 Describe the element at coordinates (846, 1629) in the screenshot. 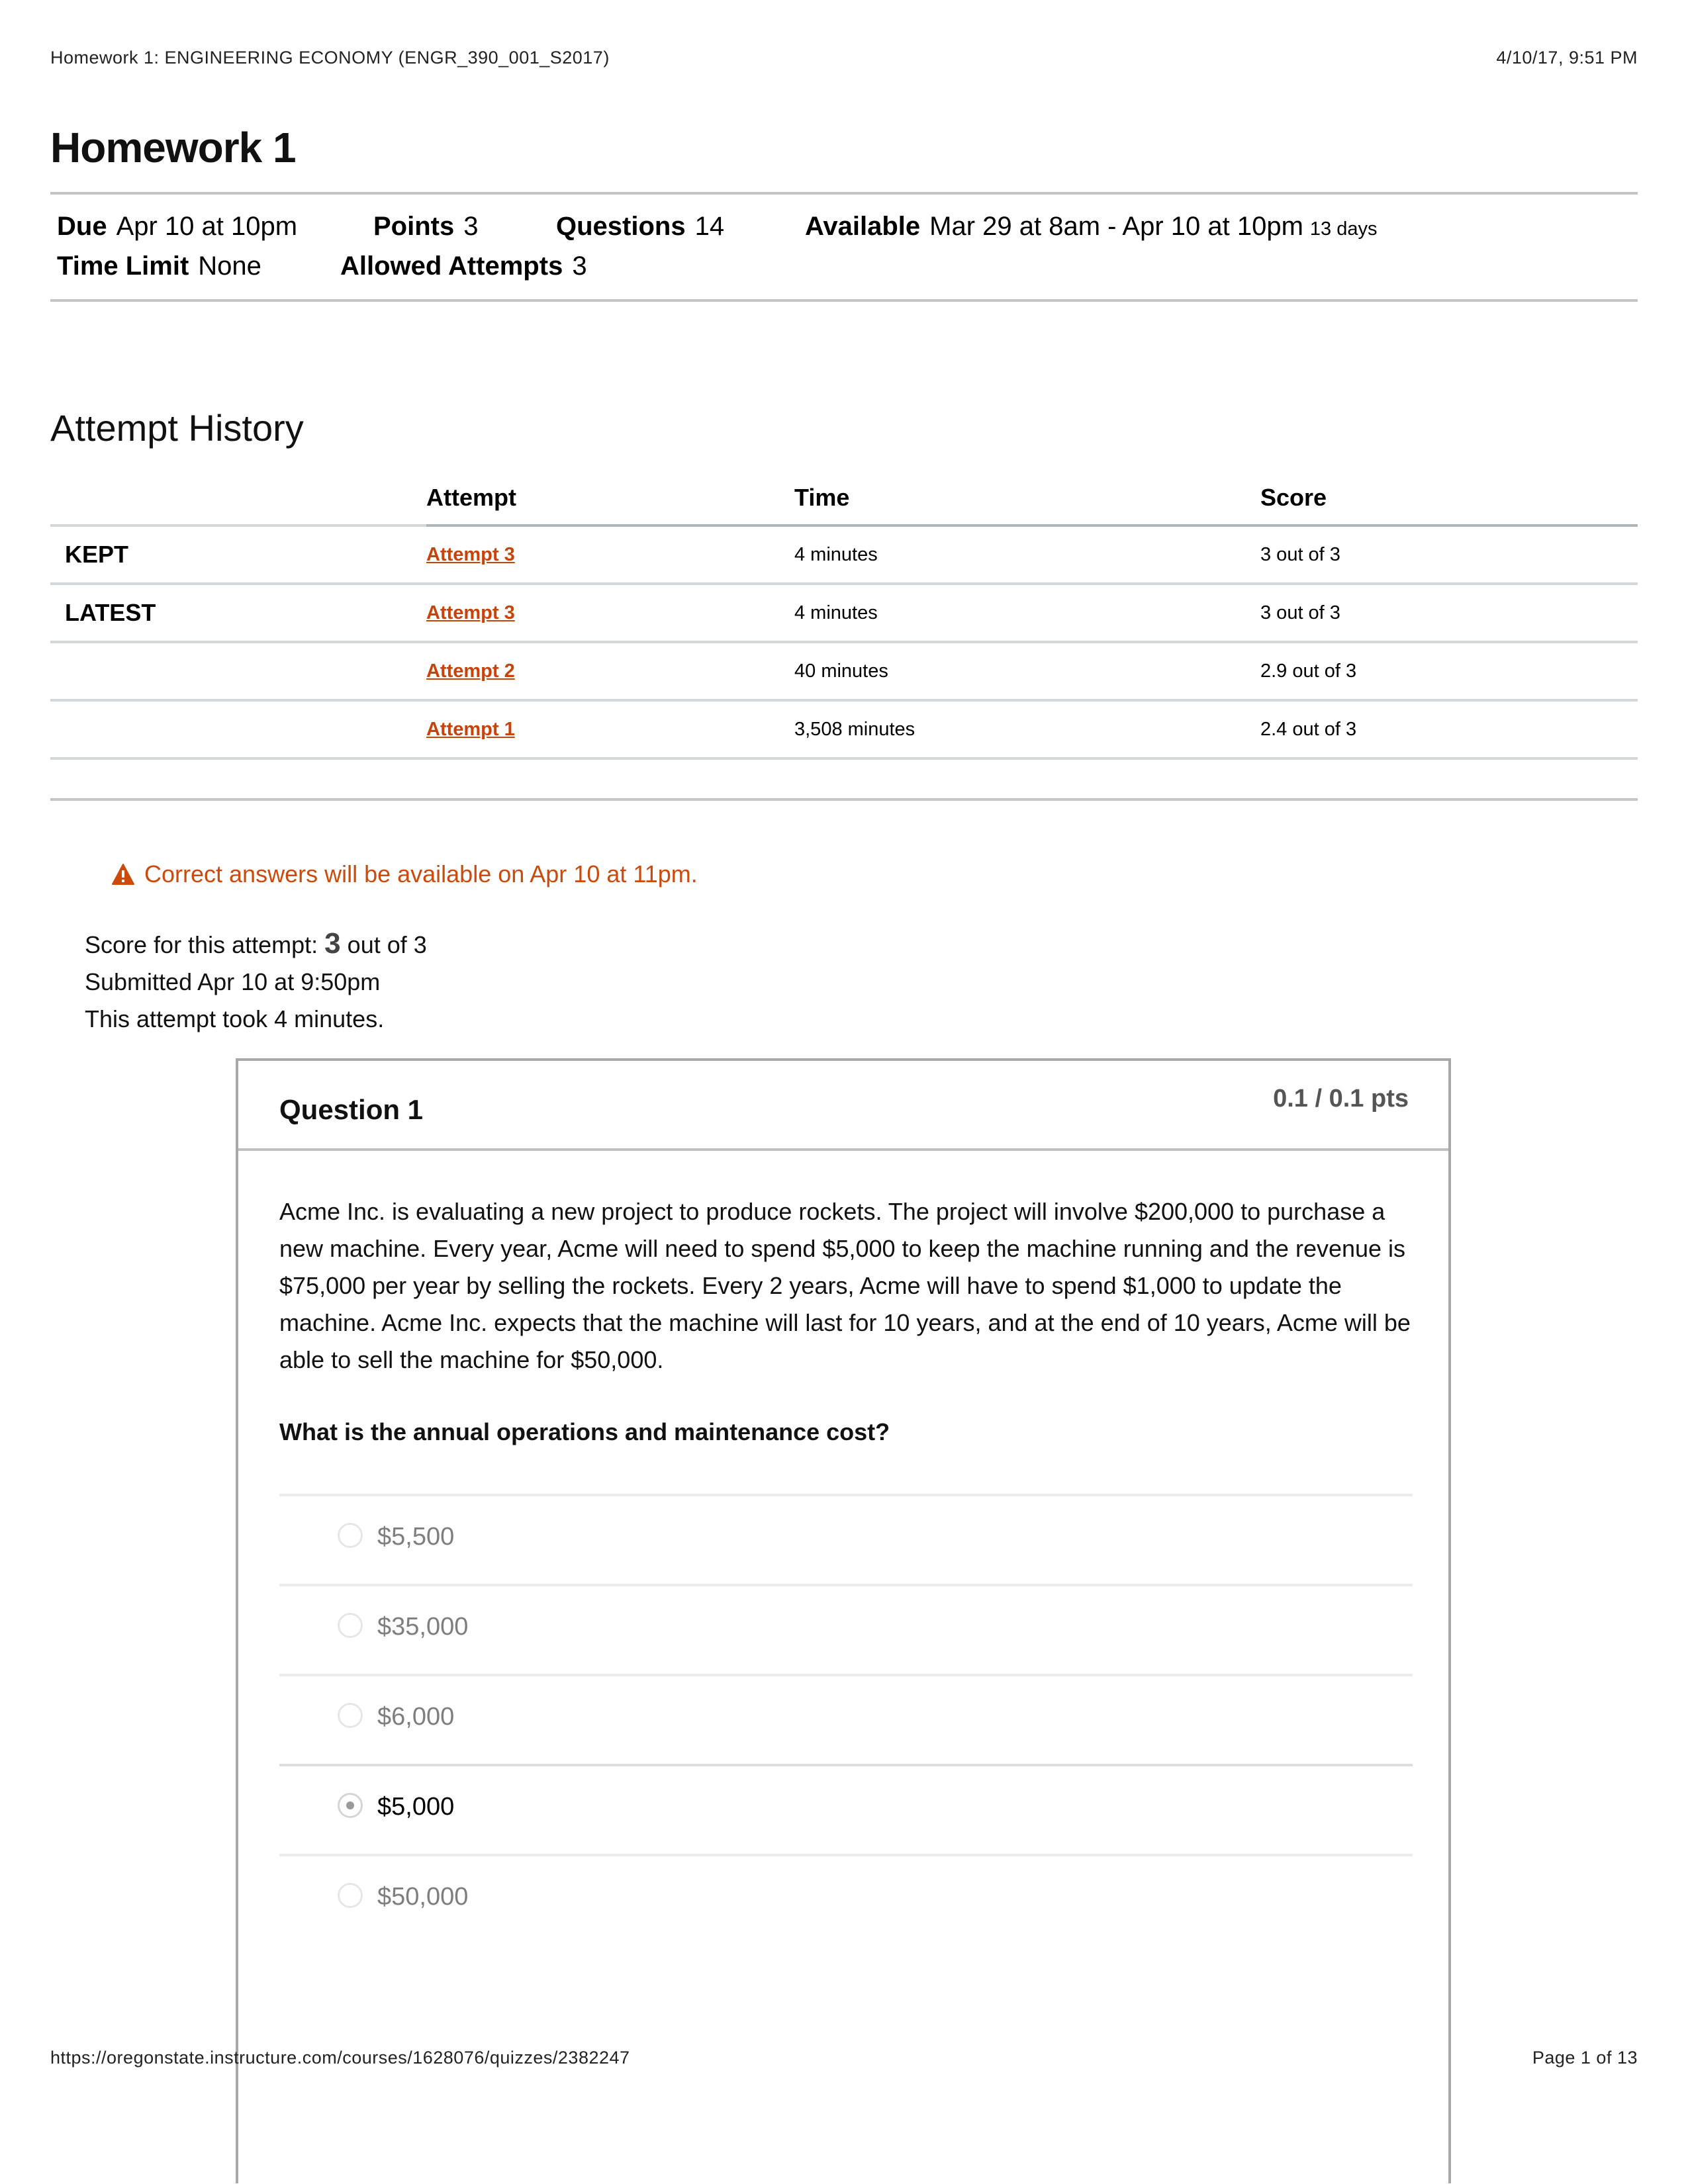

I see `answer-option: $35,000` at that location.